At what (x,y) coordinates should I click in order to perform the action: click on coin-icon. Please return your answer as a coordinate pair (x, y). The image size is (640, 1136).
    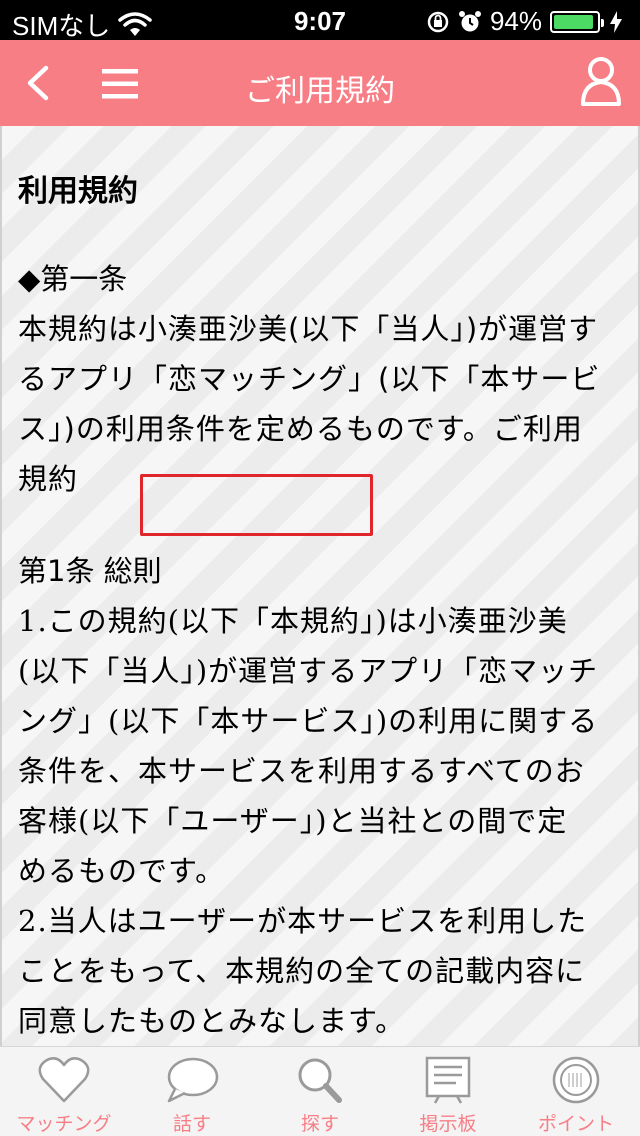
    Looking at the image, I should click on (576, 1080).